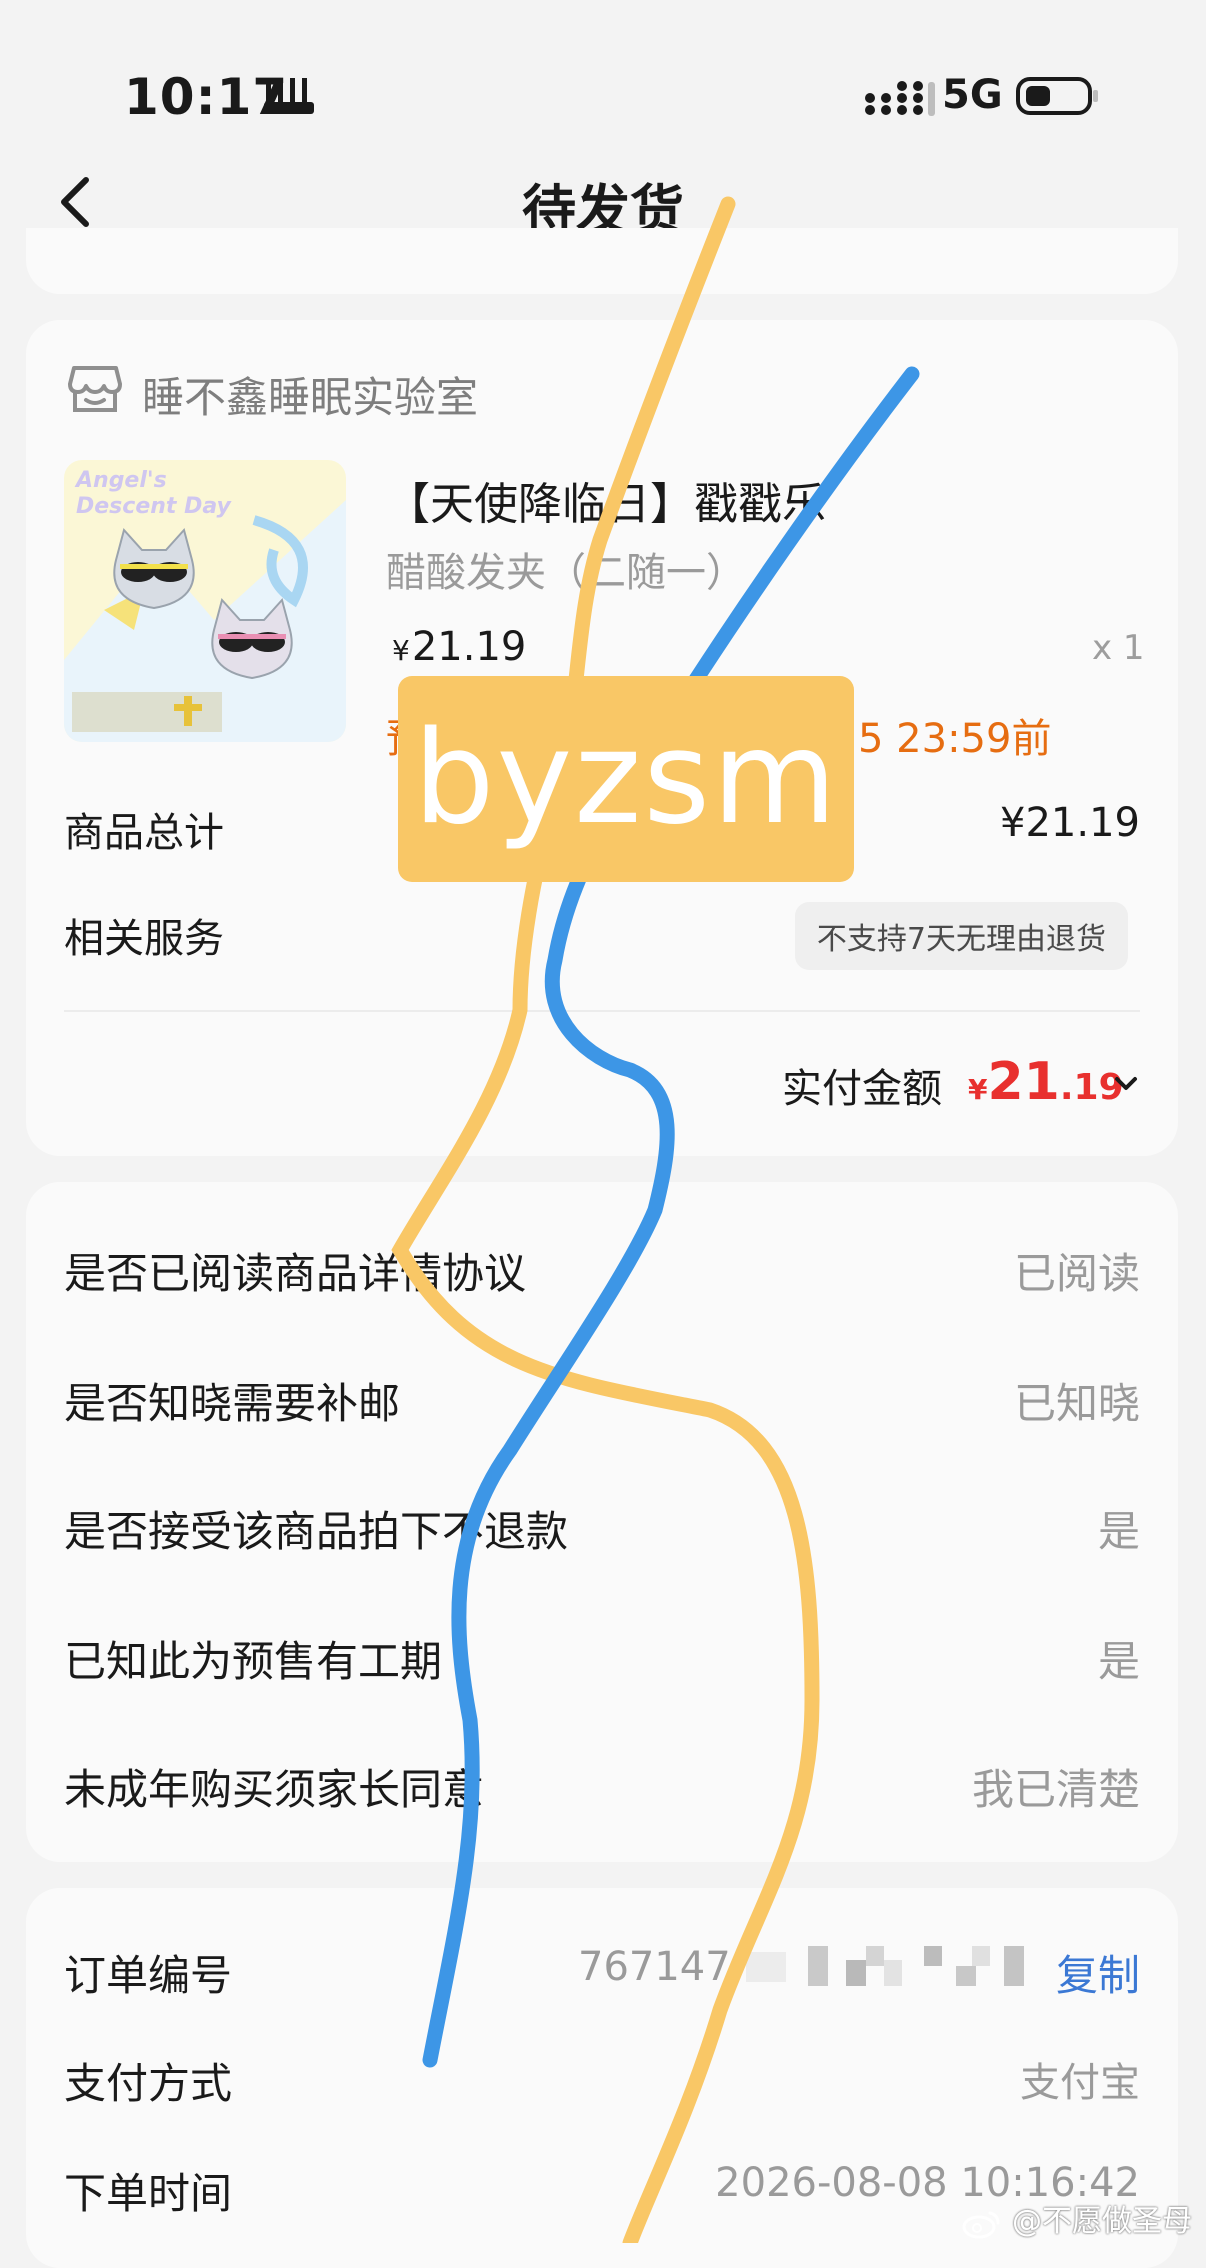  I want to click on copy-order-number-button: 复制, so click(1098, 1972).